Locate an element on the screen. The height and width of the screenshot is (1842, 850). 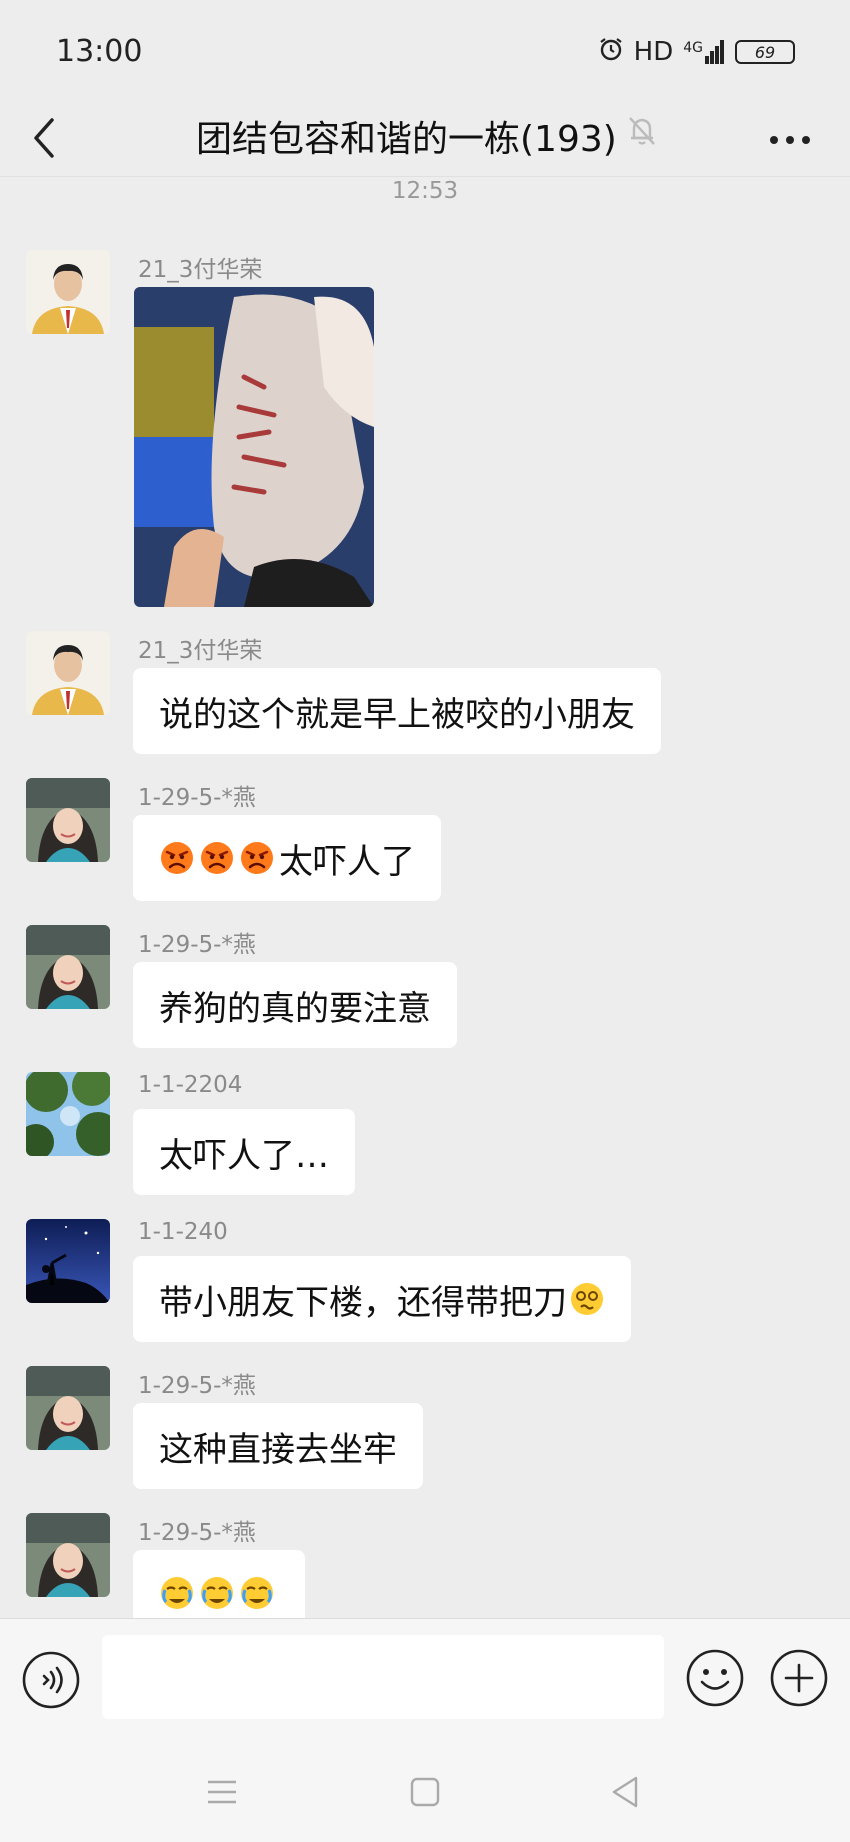
message-bubble: 太吓人了 is located at coordinates (287, 858).